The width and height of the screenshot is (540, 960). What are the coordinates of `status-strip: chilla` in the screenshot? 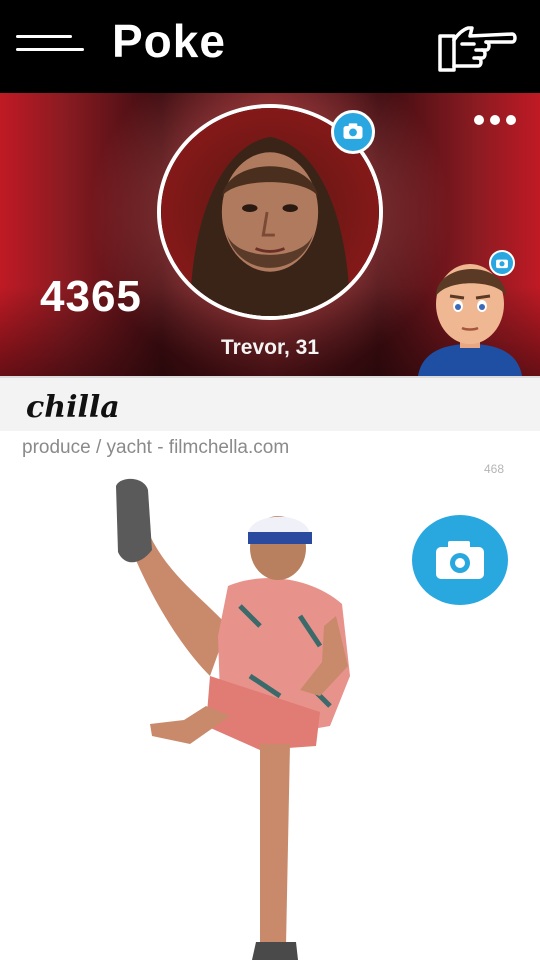 It's located at (270, 403).